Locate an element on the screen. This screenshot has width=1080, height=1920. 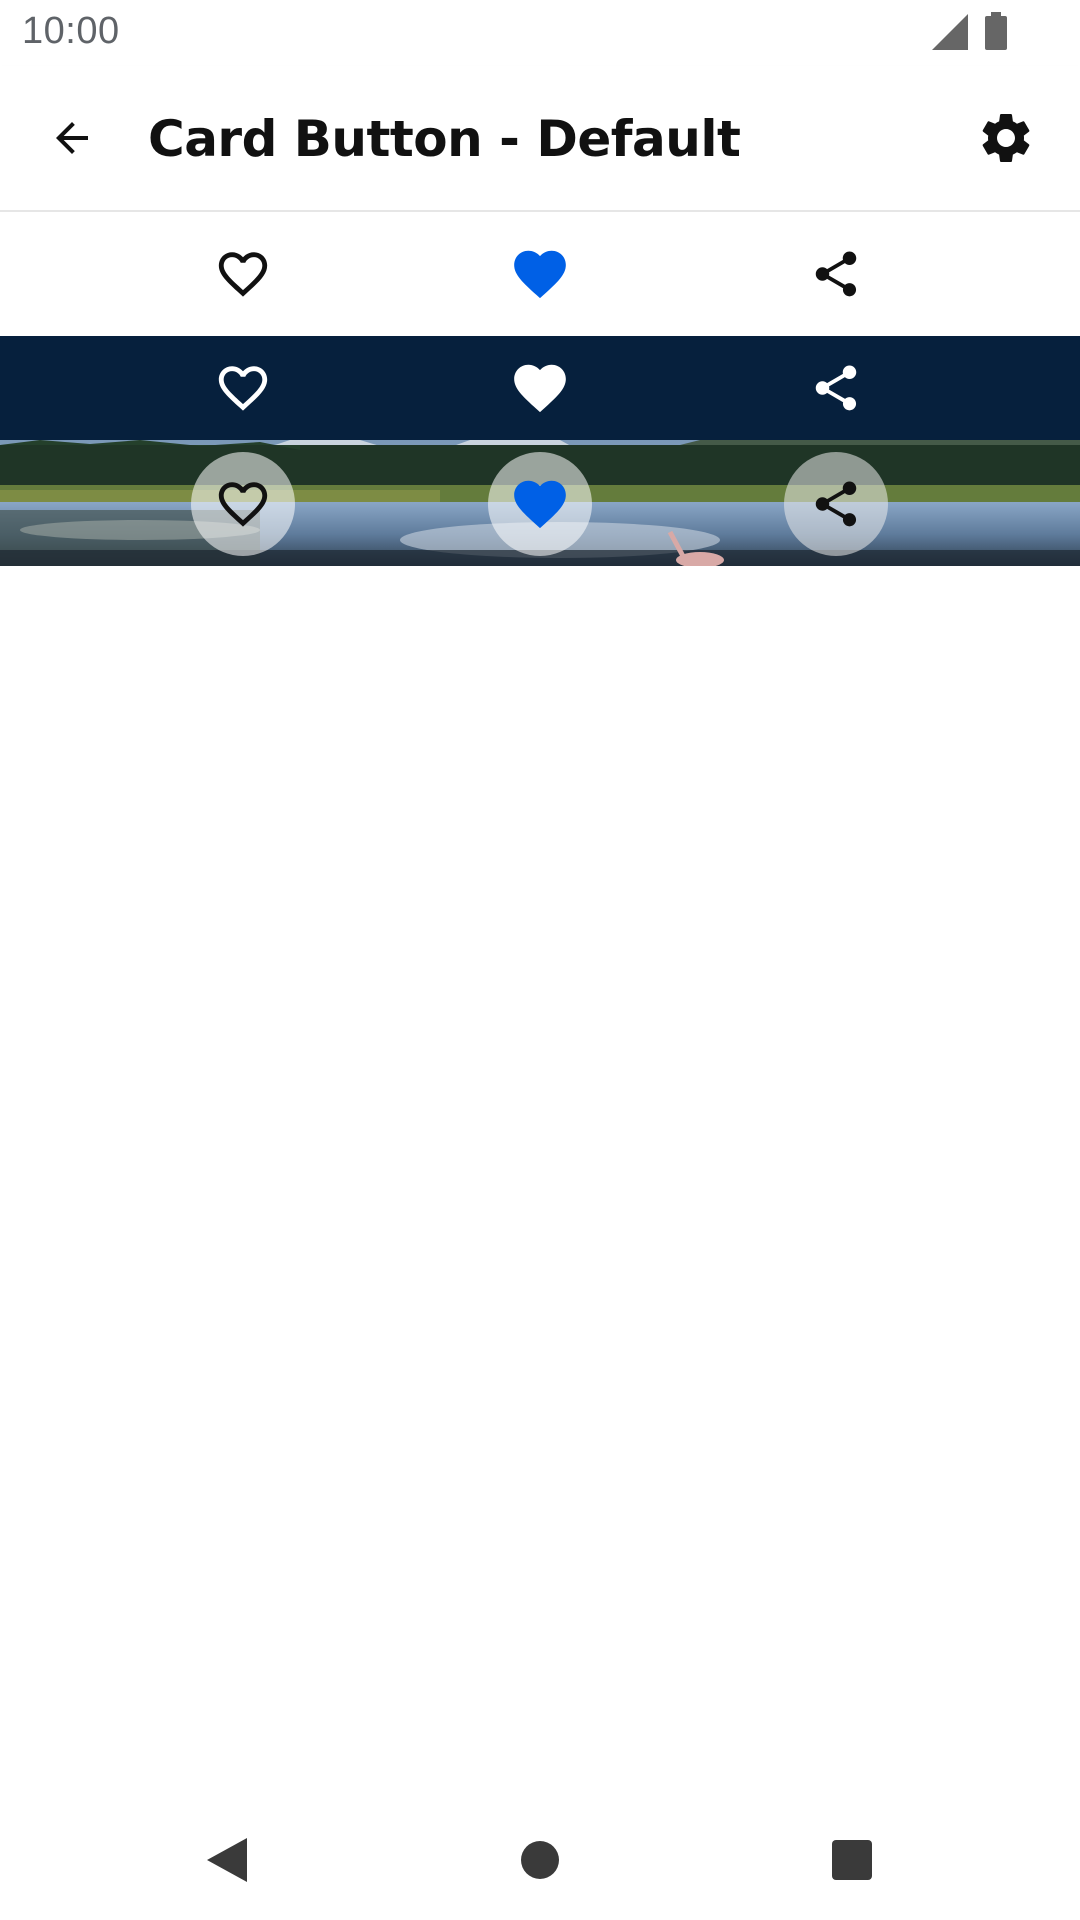
settings-button is located at coordinates (1006, 138).